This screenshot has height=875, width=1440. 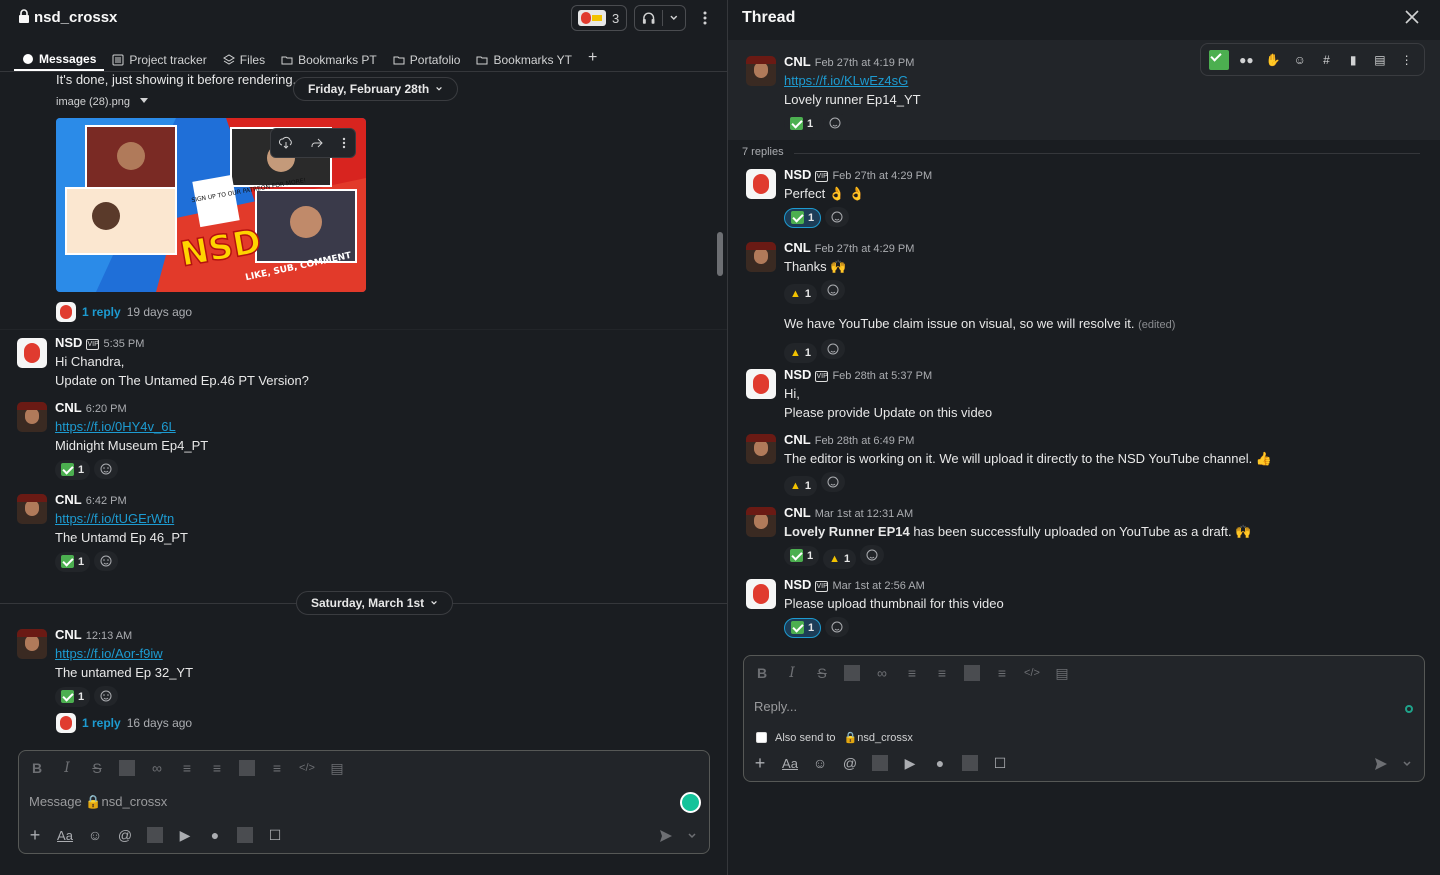 I want to click on add-tab-button: +, so click(x=592, y=55).